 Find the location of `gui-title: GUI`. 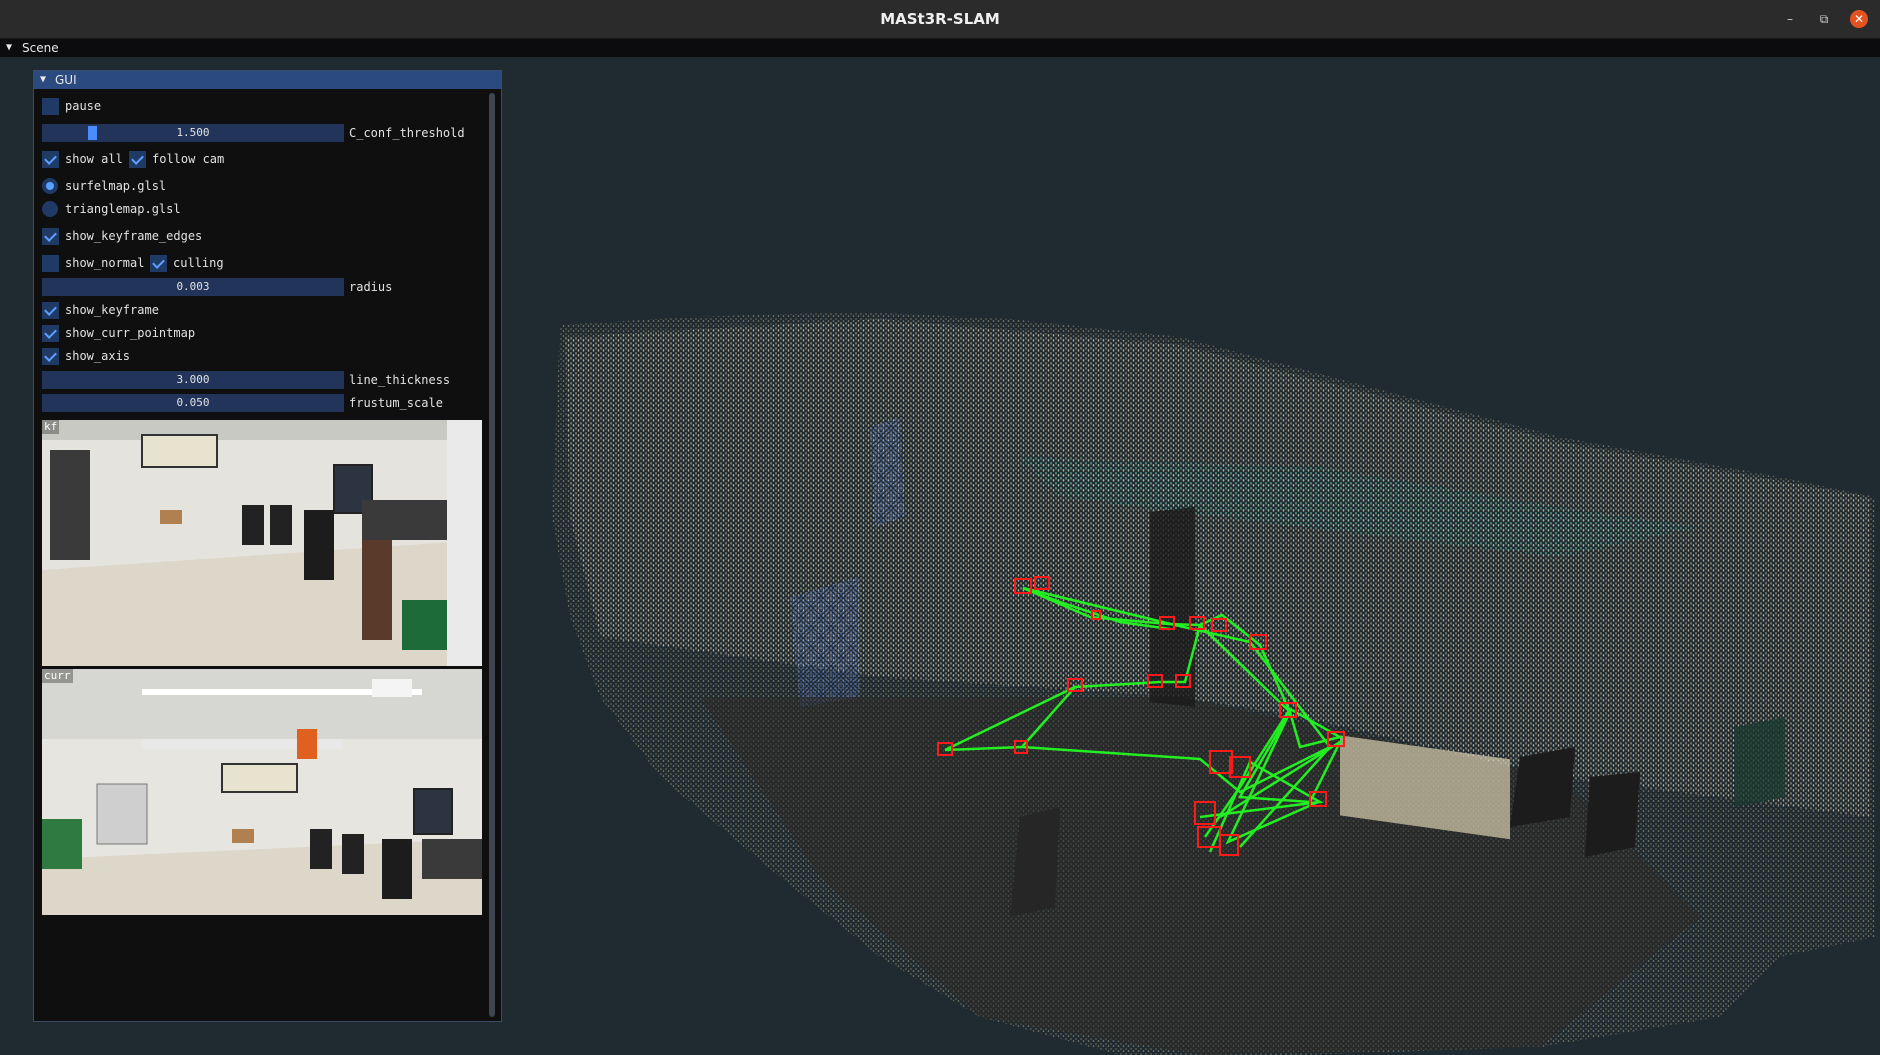

gui-title: GUI is located at coordinates (66, 80).